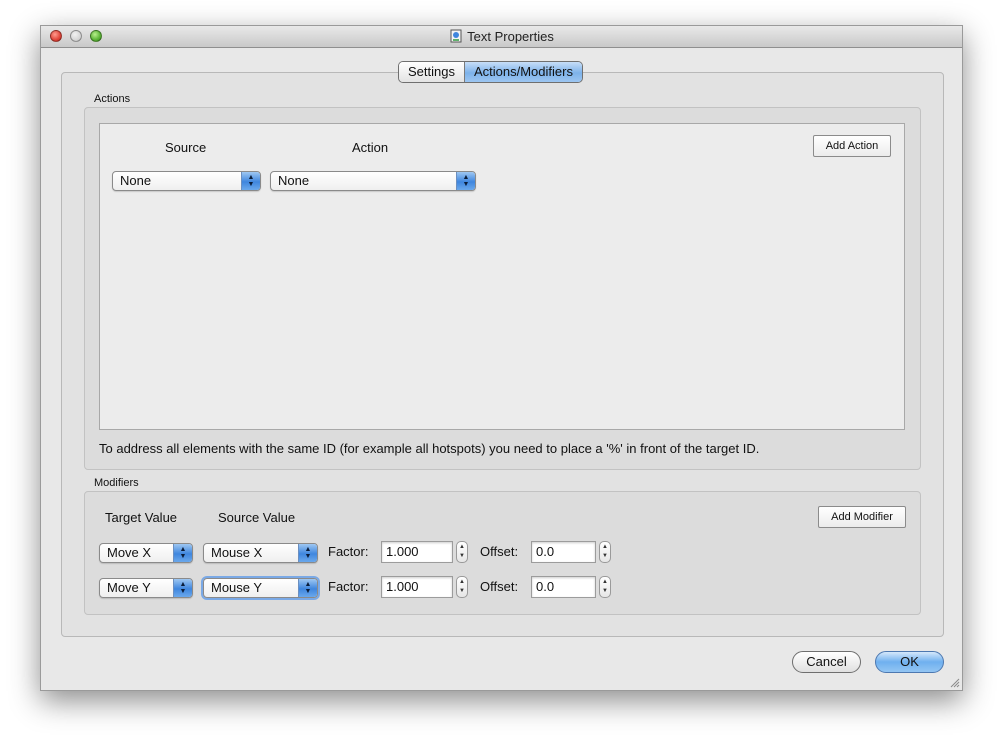 The image size is (1003, 746). What do you see at coordinates (852, 146) in the screenshot?
I see `add-action-button: Add Action` at bounding box center [852, 146].